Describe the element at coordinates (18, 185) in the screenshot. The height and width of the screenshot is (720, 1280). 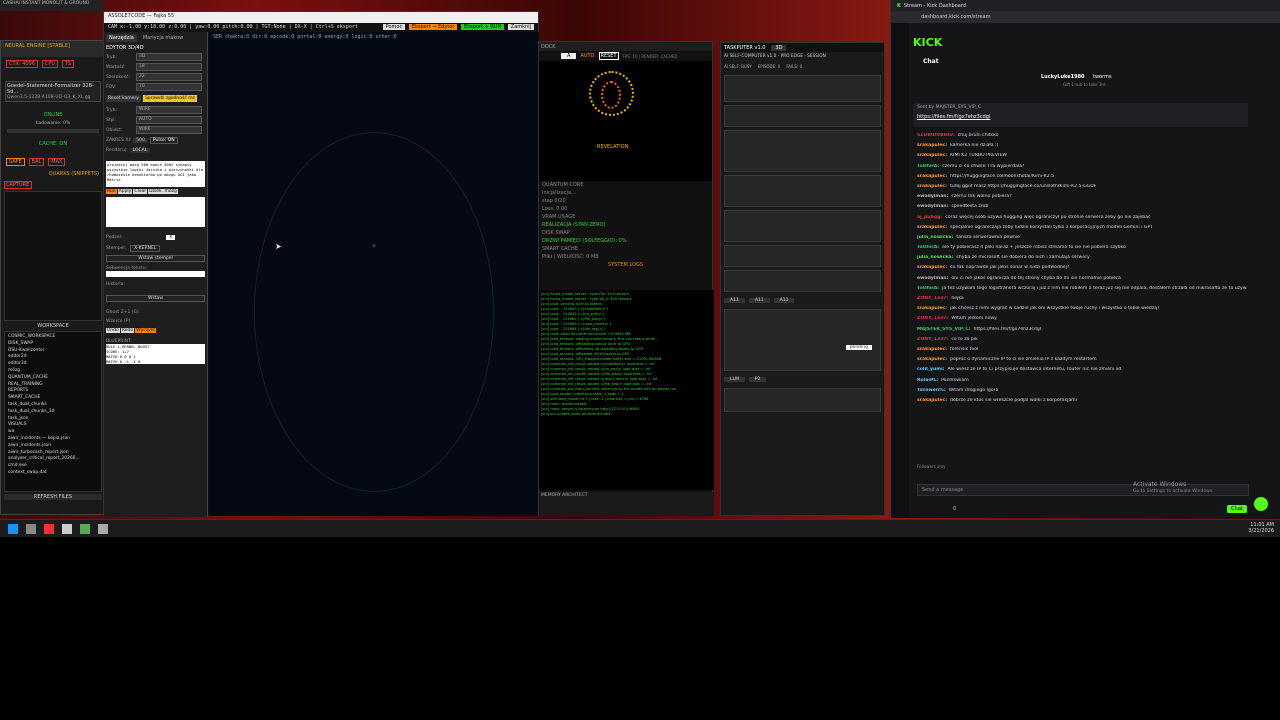
I see `capture-label: CAPTURE` at that location.